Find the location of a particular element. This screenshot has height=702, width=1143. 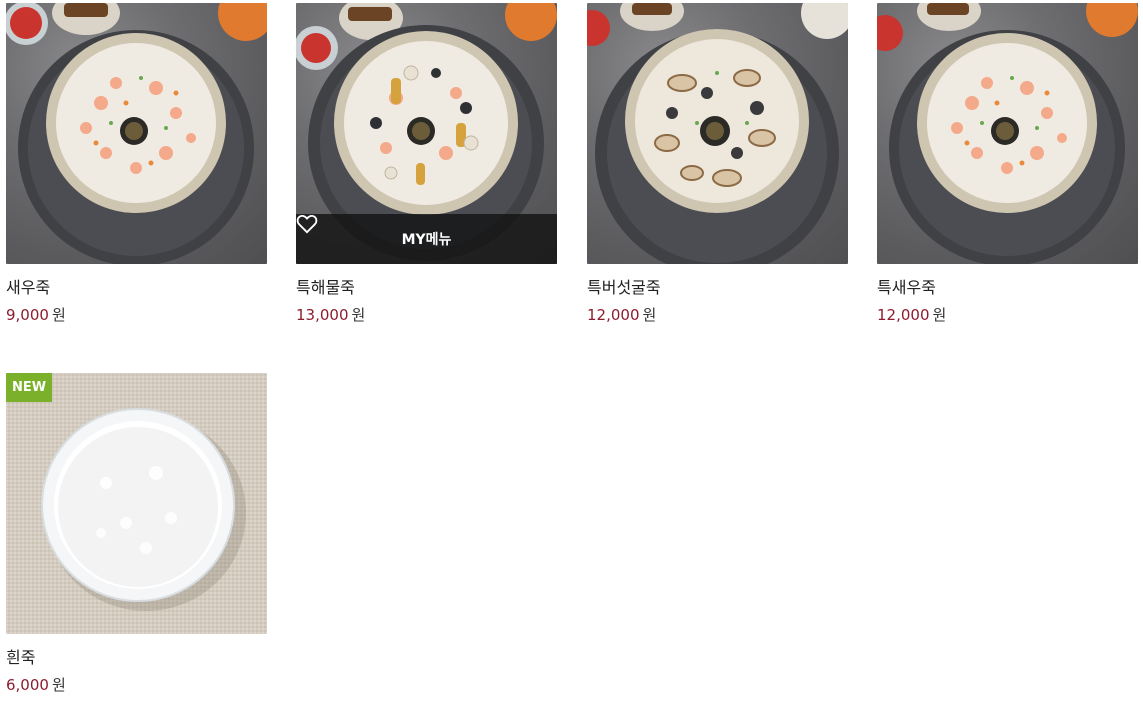

menu-item-price: 9,000 원 is located at coordinates (136, 315).